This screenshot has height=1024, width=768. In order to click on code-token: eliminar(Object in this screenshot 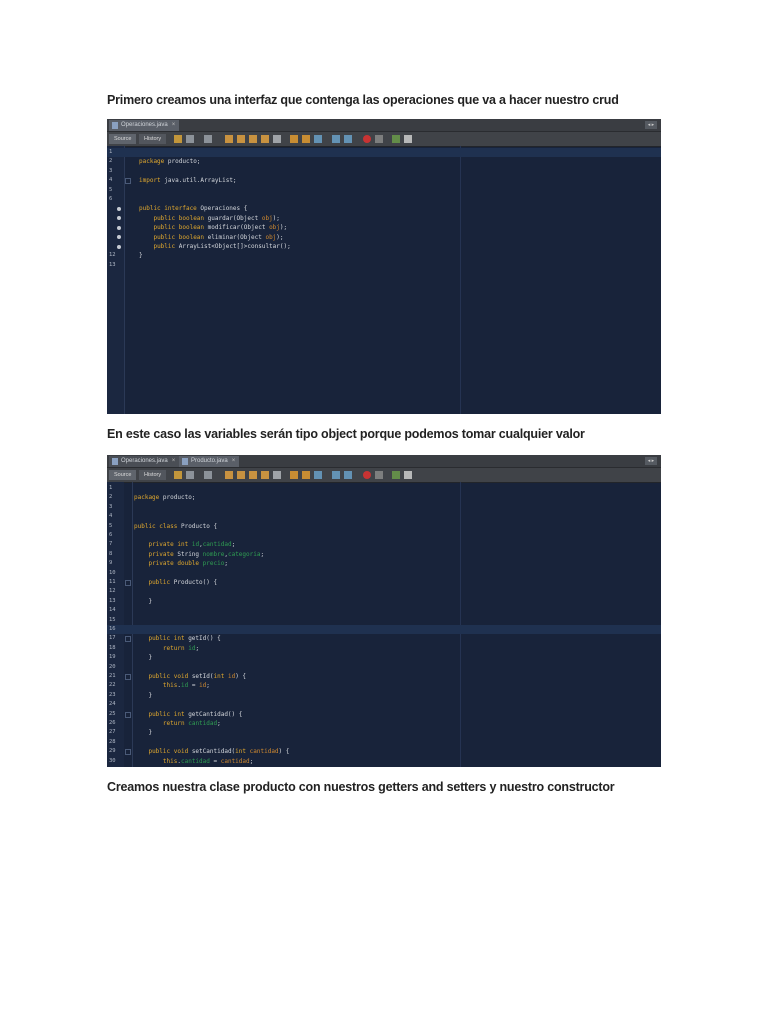, I will do `click(235, 237)`.